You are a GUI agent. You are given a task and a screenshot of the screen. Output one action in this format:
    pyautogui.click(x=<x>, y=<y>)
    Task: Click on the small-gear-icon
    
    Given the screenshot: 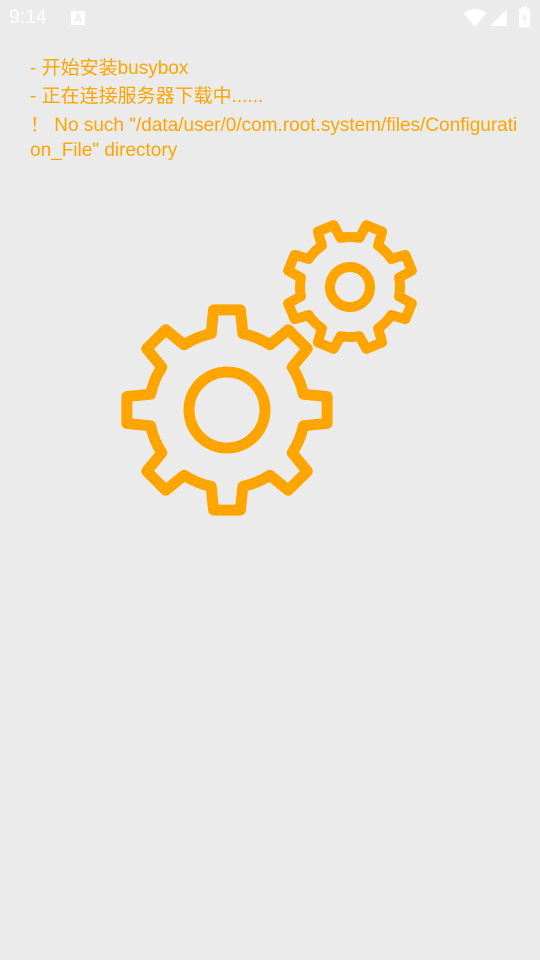 What is the action you would take?
    pyautogui.click(x=350, y=287)
    